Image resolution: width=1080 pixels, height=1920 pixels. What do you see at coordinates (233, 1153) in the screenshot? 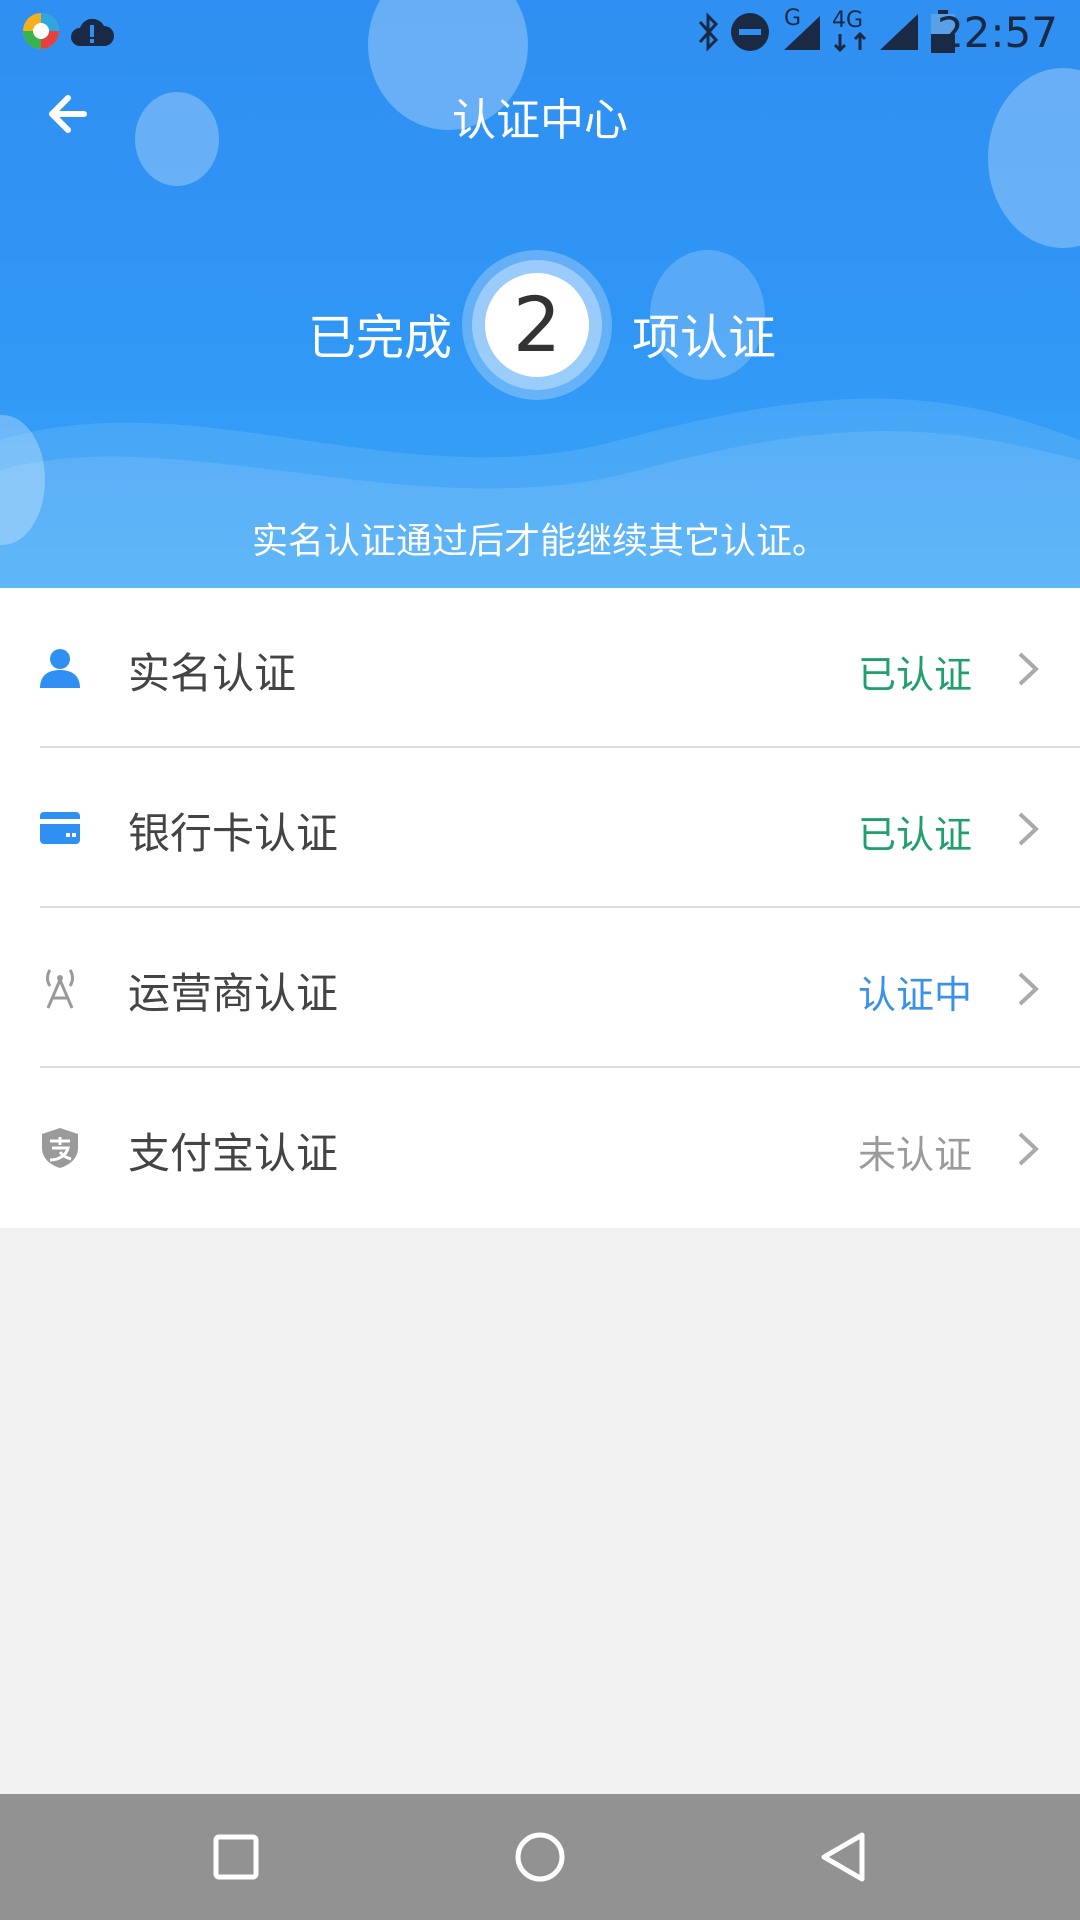
I see `item-label: 支付宝认证` at bounding box center [233, 1153].